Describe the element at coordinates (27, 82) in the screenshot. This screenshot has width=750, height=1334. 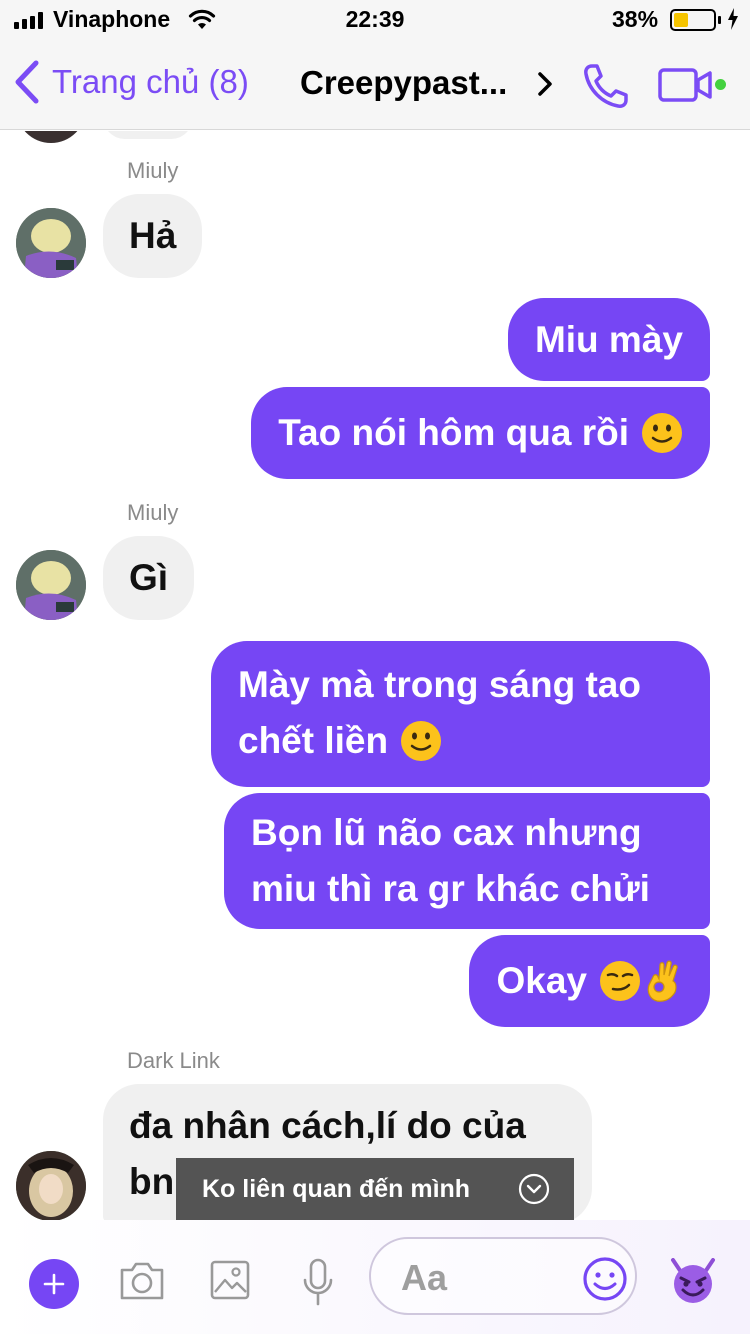
I see `chevron-left-icon` at that location.